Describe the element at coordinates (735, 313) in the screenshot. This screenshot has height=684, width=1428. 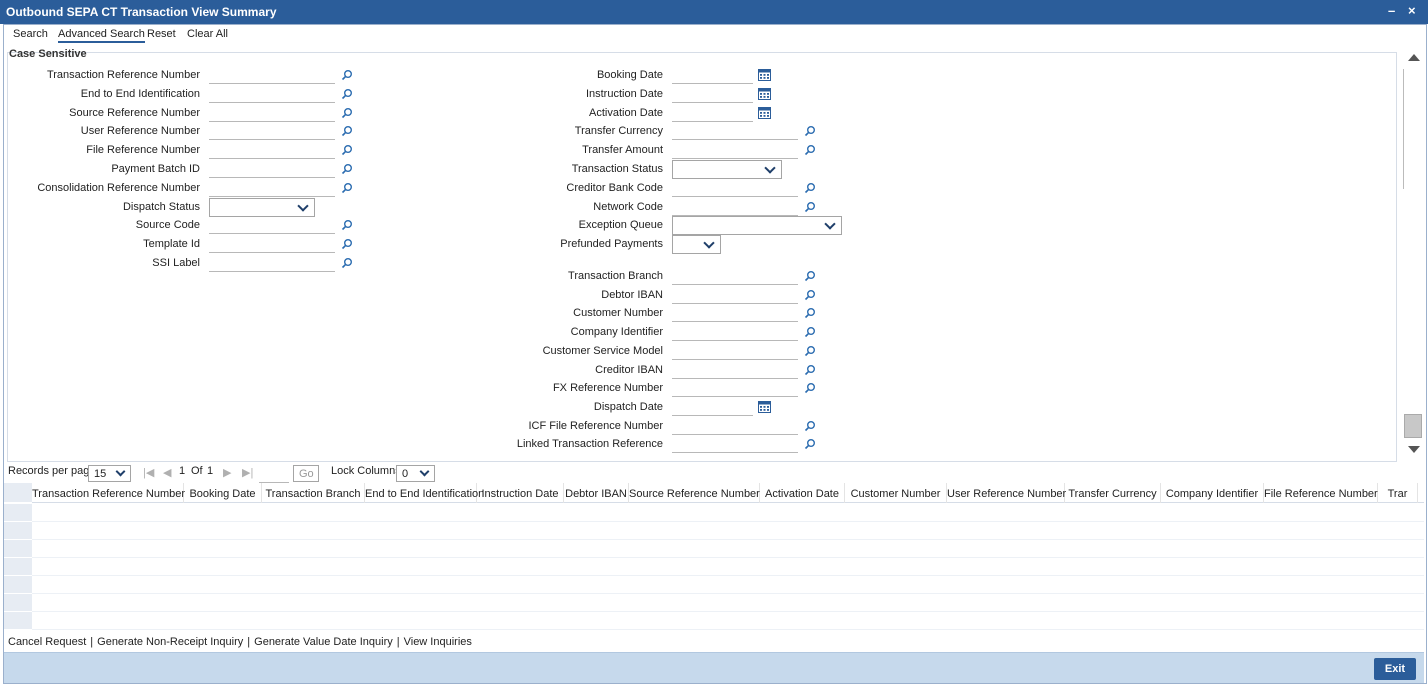
I see `customer-number-input` at that location.